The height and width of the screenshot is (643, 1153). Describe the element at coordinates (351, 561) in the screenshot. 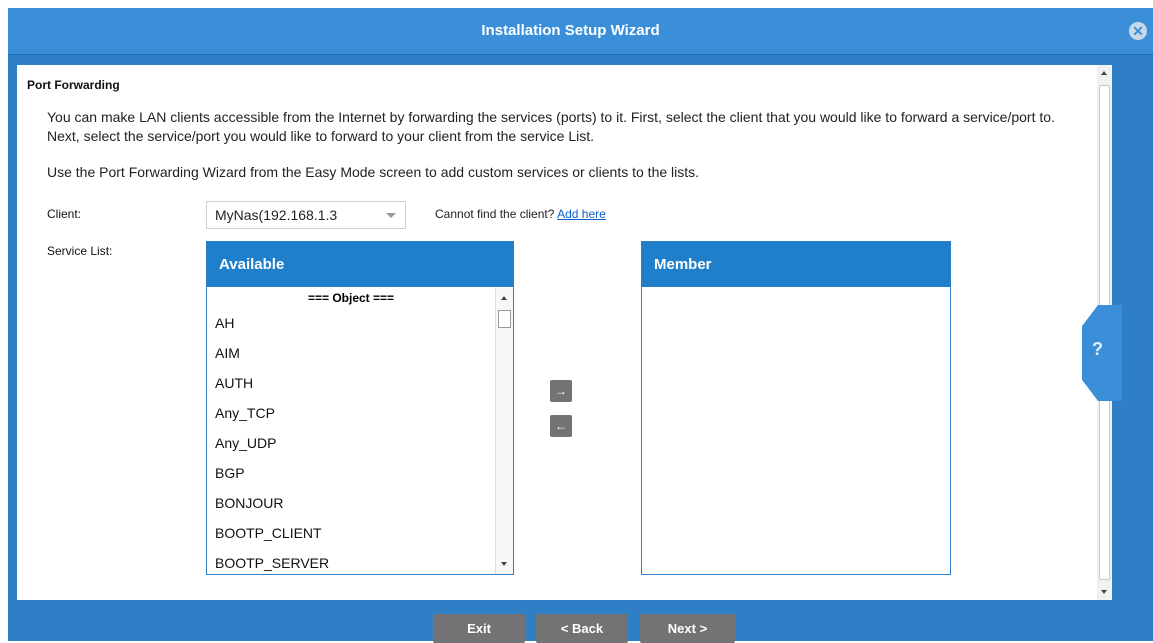

I see `list-item: BOOTP_SERVER` at that location.